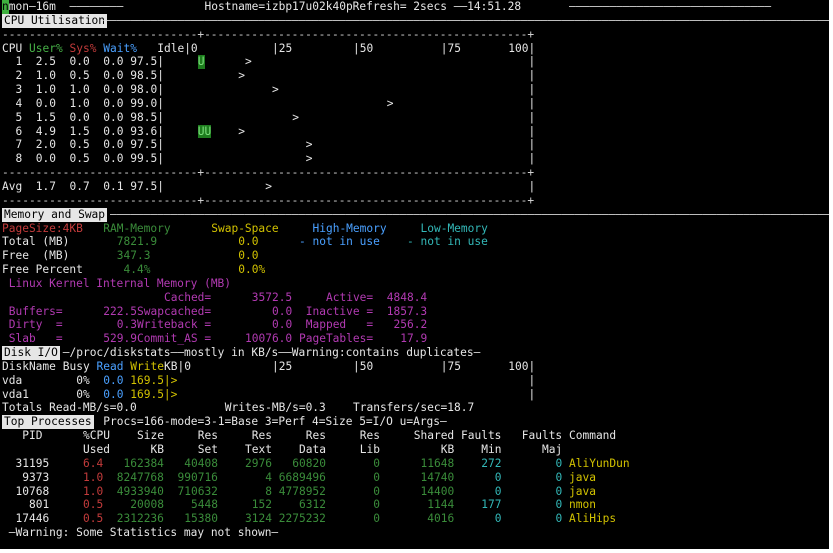 The height and width of the screenshot is (553, 833). What do you see at coordinates (414, 76) in the screenshot?
I see `cpu-row: 2 1.0 0.5 0.0 98.5| > |` at bounding box center [414, 76].